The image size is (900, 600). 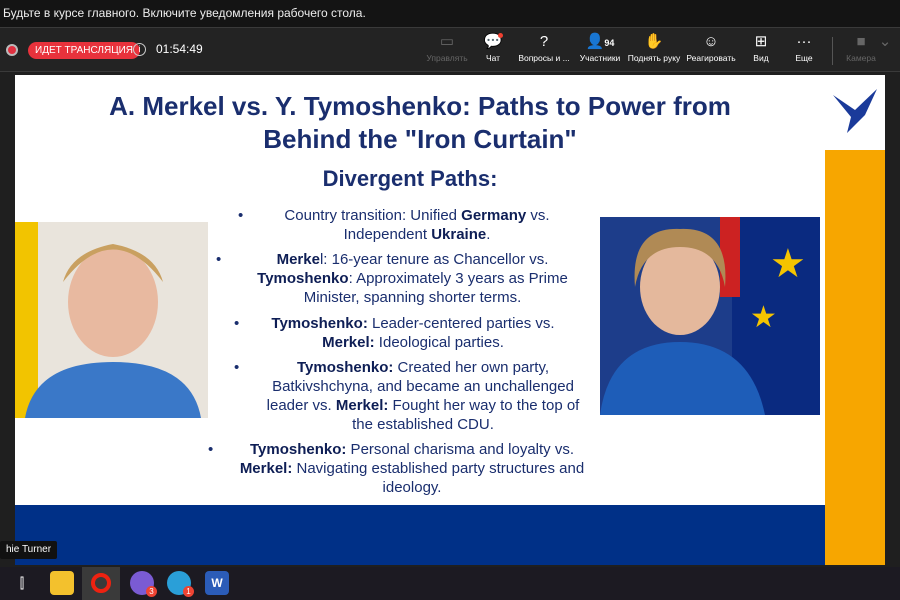 I want to click on tool-label: Еще, so click(x=804, y=58).